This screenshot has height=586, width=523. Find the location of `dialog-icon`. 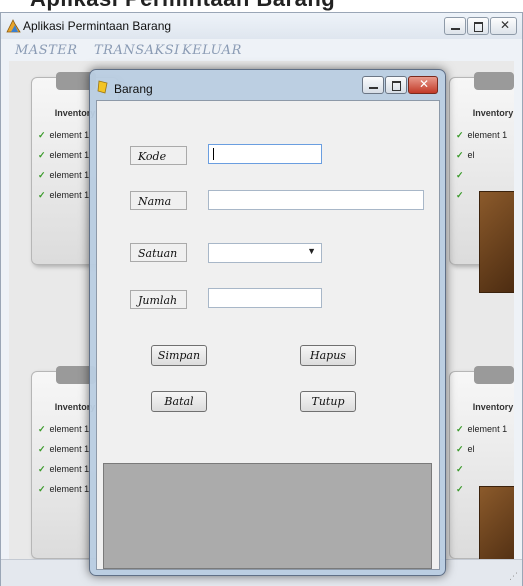

dialog-icon is located at coordinates (102, 87).